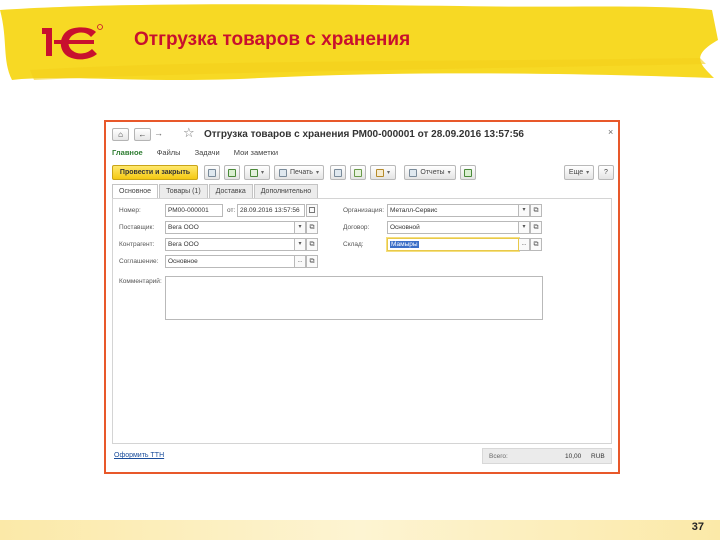 The height and width of the screenshot is (540, 720). What do you see at coordinates (300, 227) in the screenshot?
I see `supplier-select-button: ▾` at bounding box center [300, 227].